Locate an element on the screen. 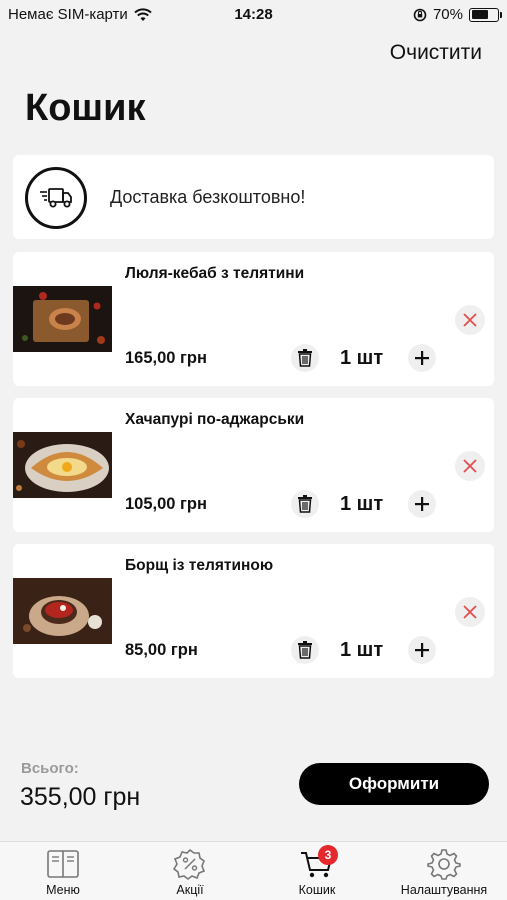 This screenshot has width=507, height=900. menu-book-icon is located at coordinates (63, 864).